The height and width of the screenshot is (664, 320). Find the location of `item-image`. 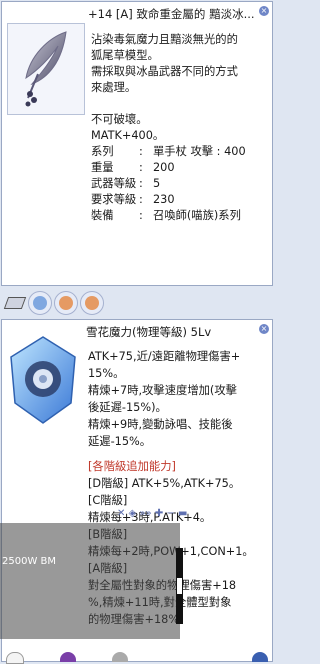

item-image is located at coordinates (46, 69).